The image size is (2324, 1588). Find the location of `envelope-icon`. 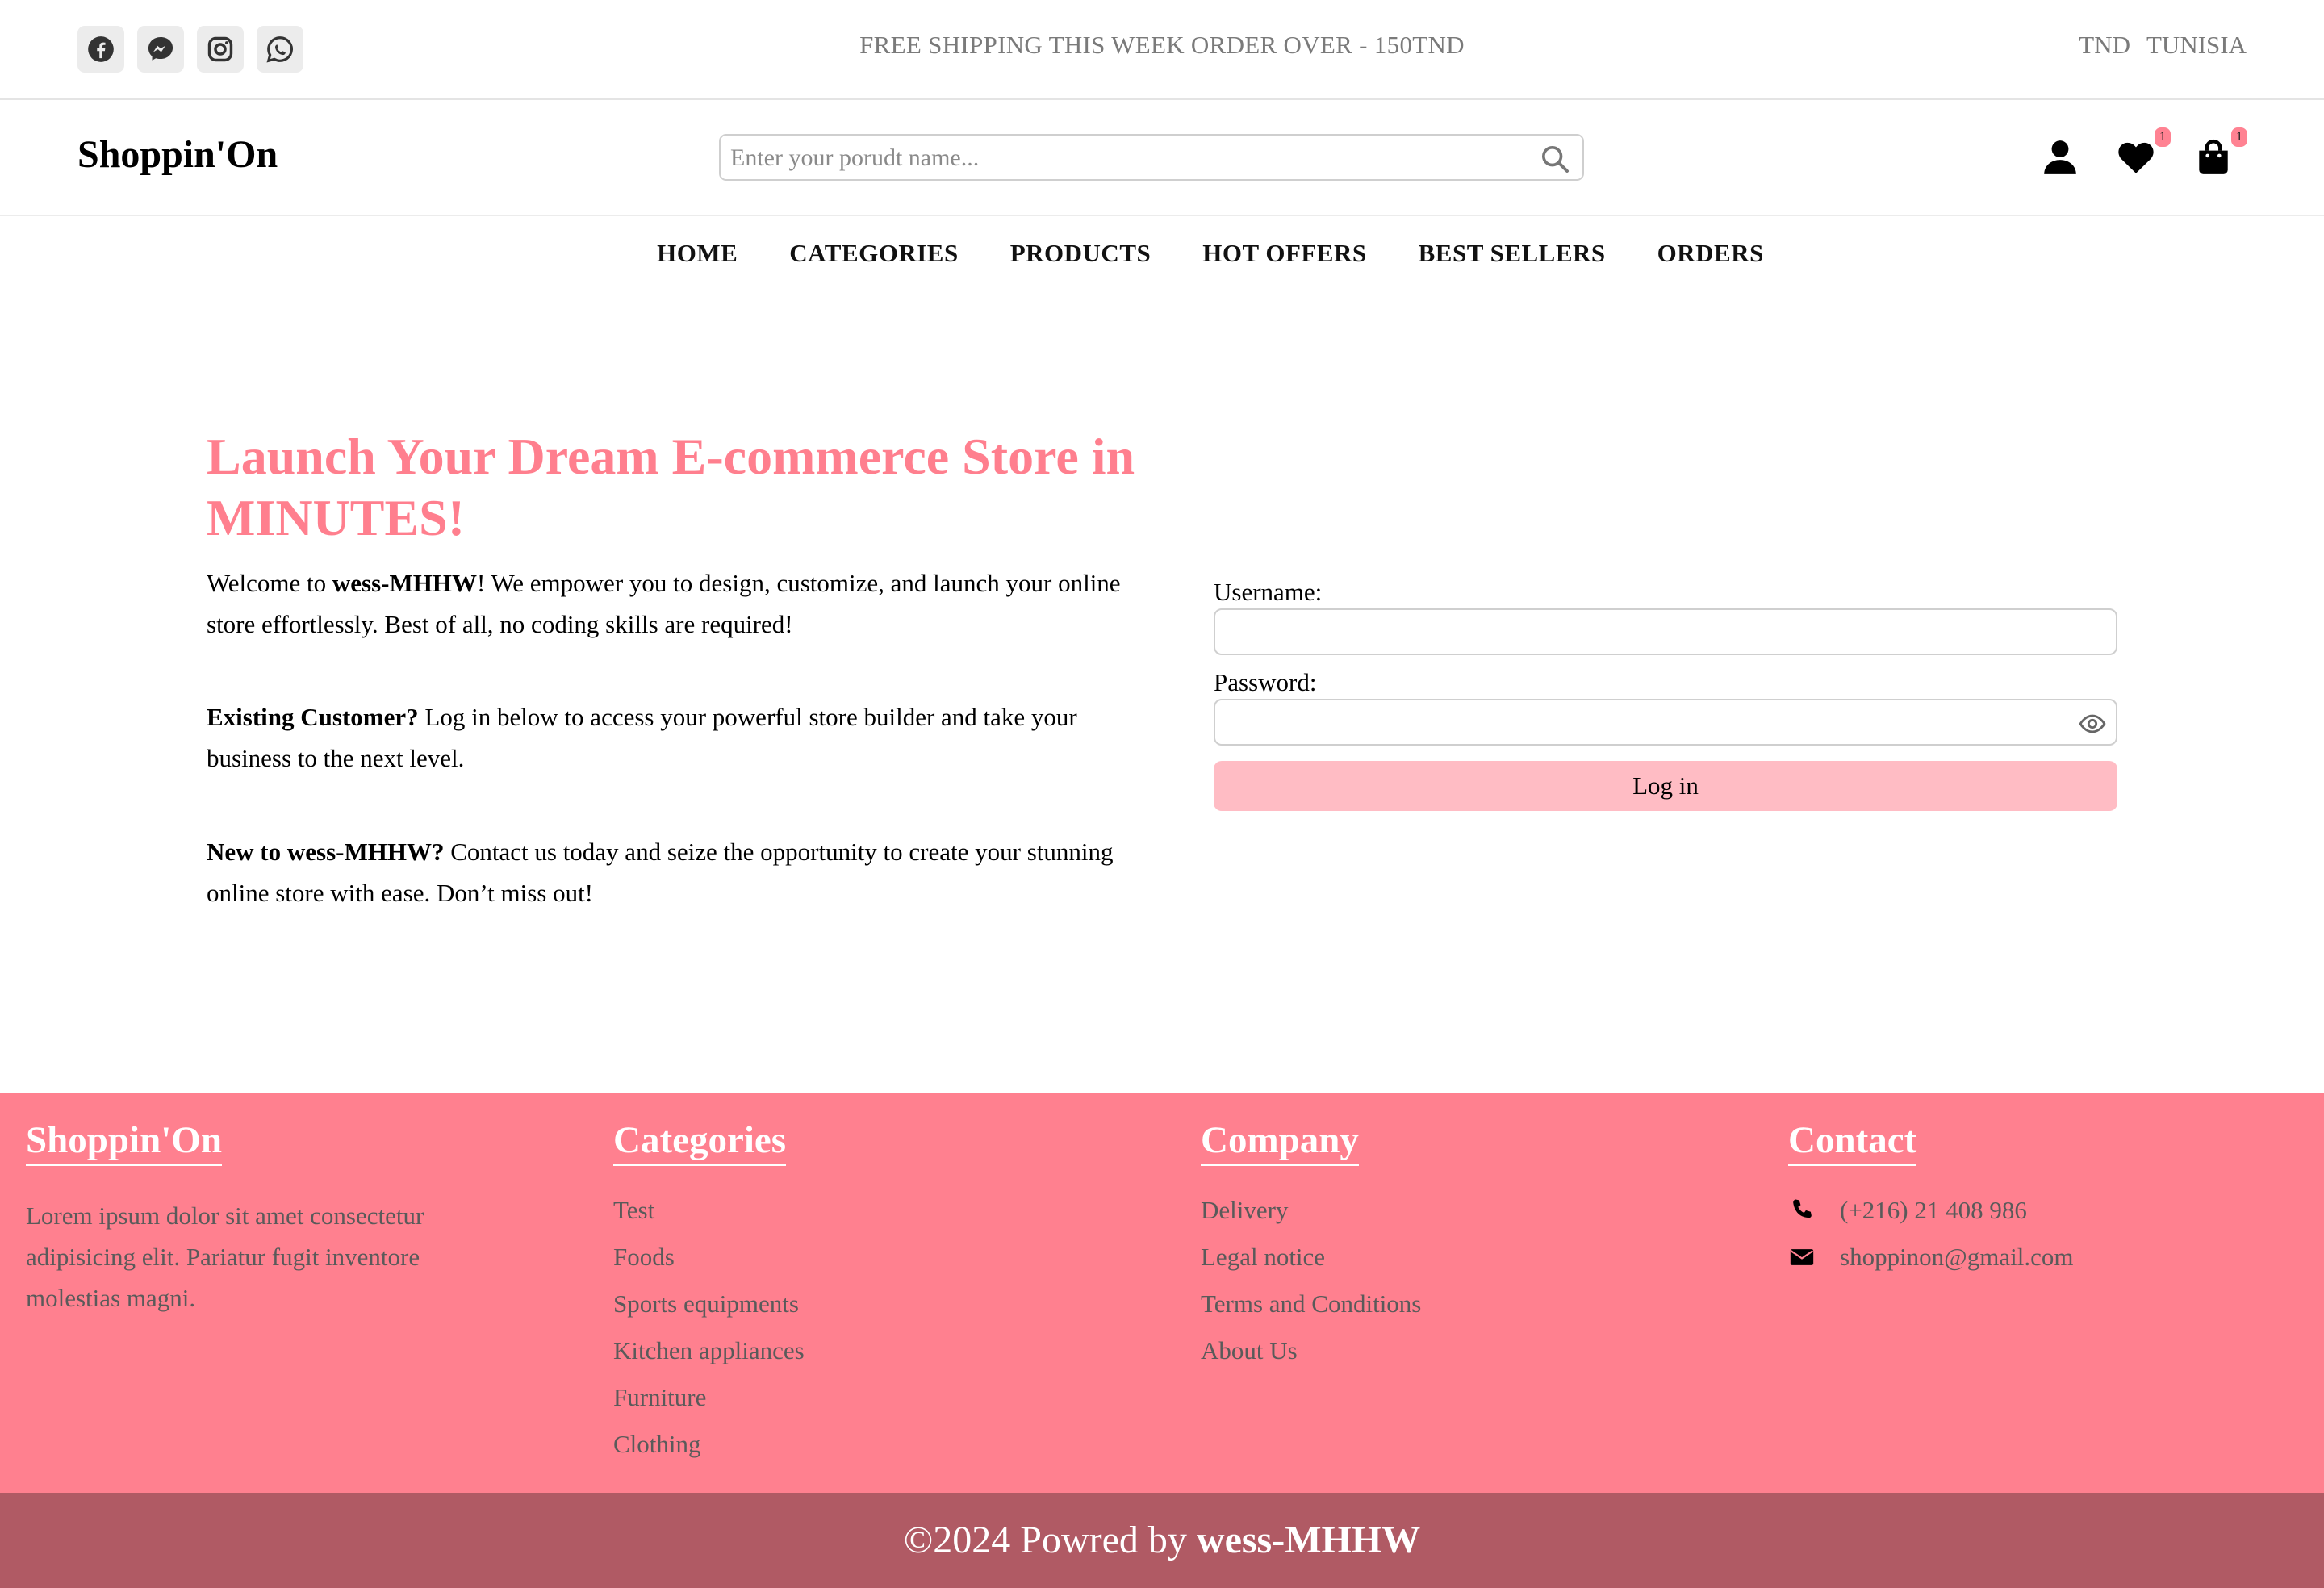

envelope-icon is located at coordinates (1802, 1257).